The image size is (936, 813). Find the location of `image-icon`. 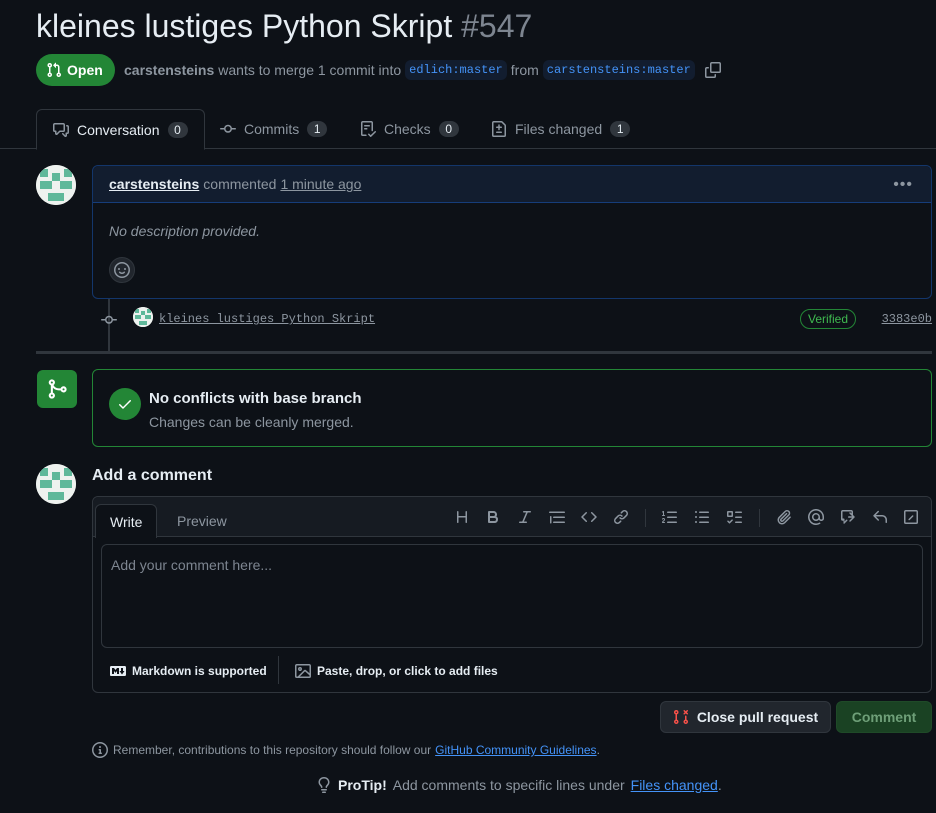

image-icon is located at coordinates (303, 671).